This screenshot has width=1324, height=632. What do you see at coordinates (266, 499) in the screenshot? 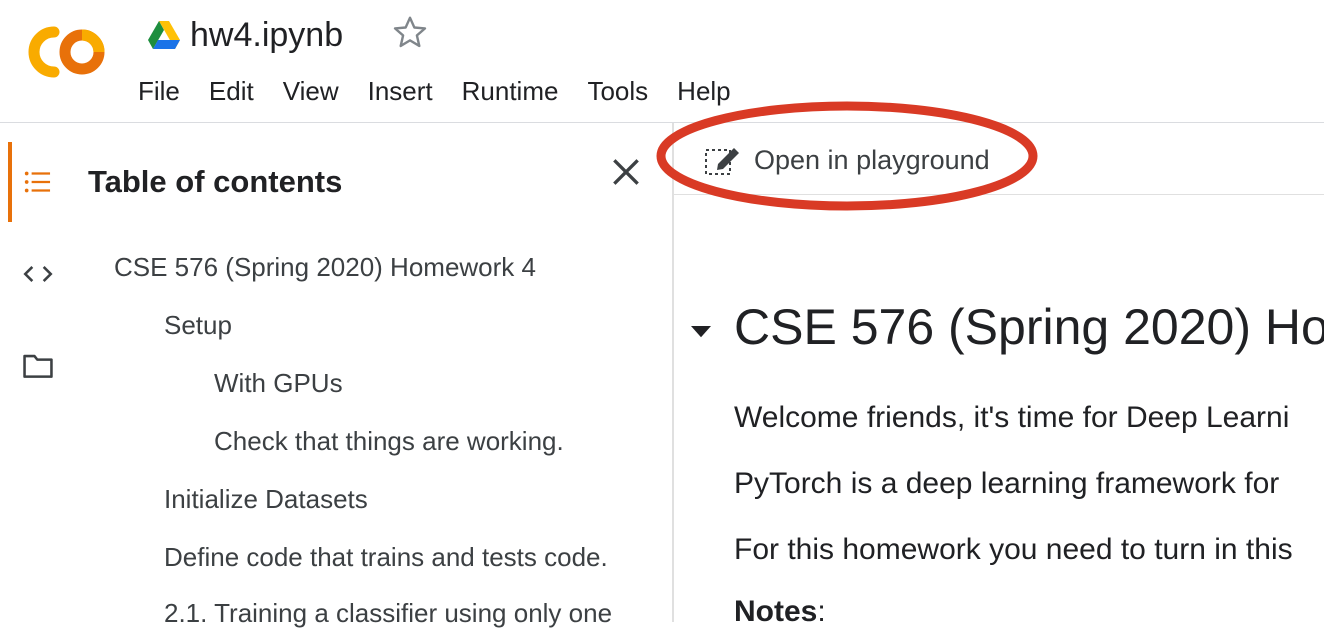
I see `toc-item-initialize-datasets: Initialize Datasets` at bounding box center [266, 499].